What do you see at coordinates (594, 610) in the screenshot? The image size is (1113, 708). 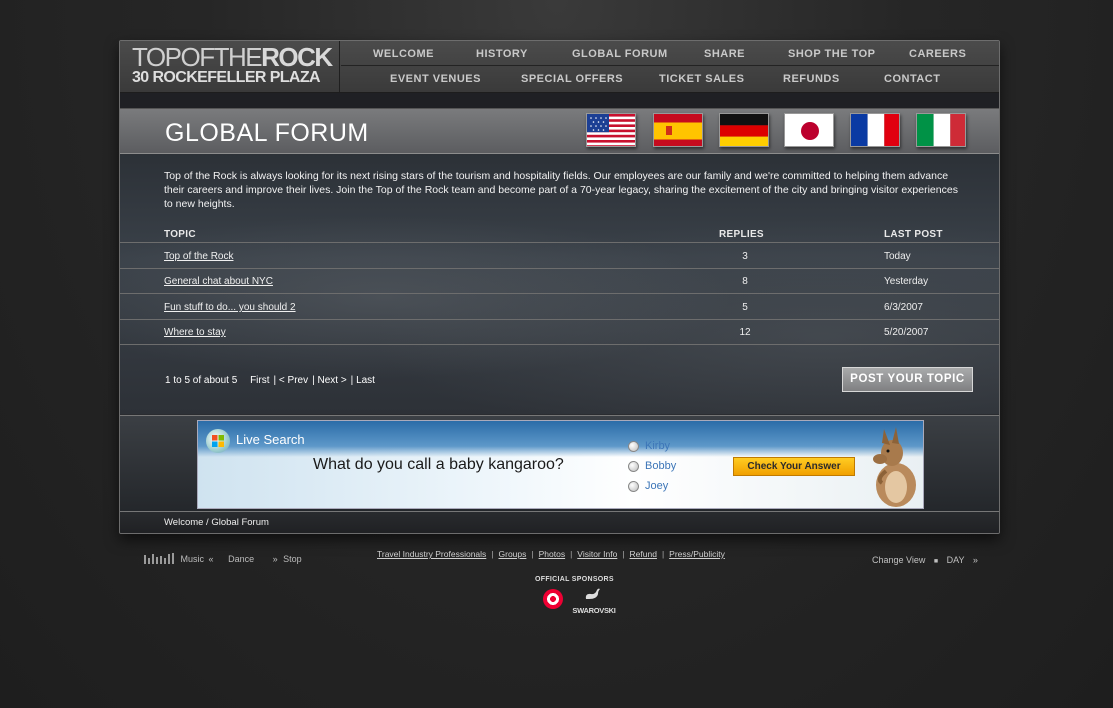 I see `swarovski-wordmark: SWAROVSKI` at bounding box center [594, 610].